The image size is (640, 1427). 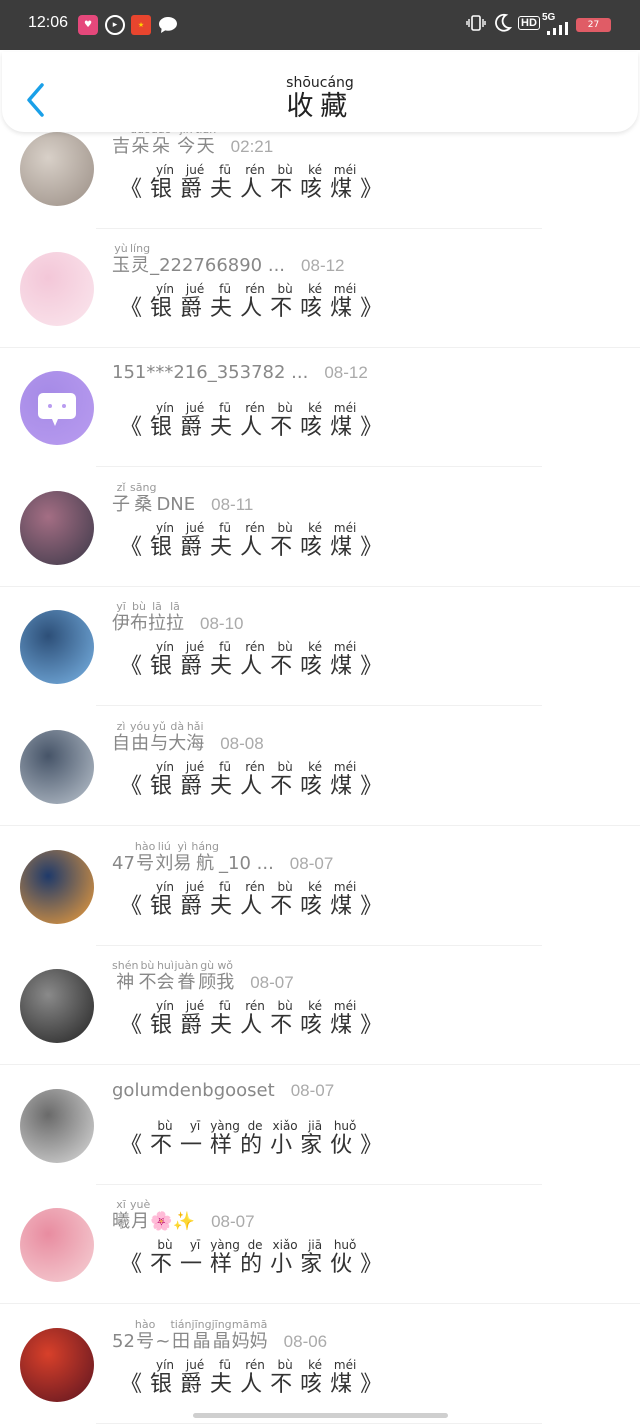 What do you see at coordinates (195, 1138) in the screenshot?
I see `book-title-char: 一yī` at bounding box center [195, 1138].